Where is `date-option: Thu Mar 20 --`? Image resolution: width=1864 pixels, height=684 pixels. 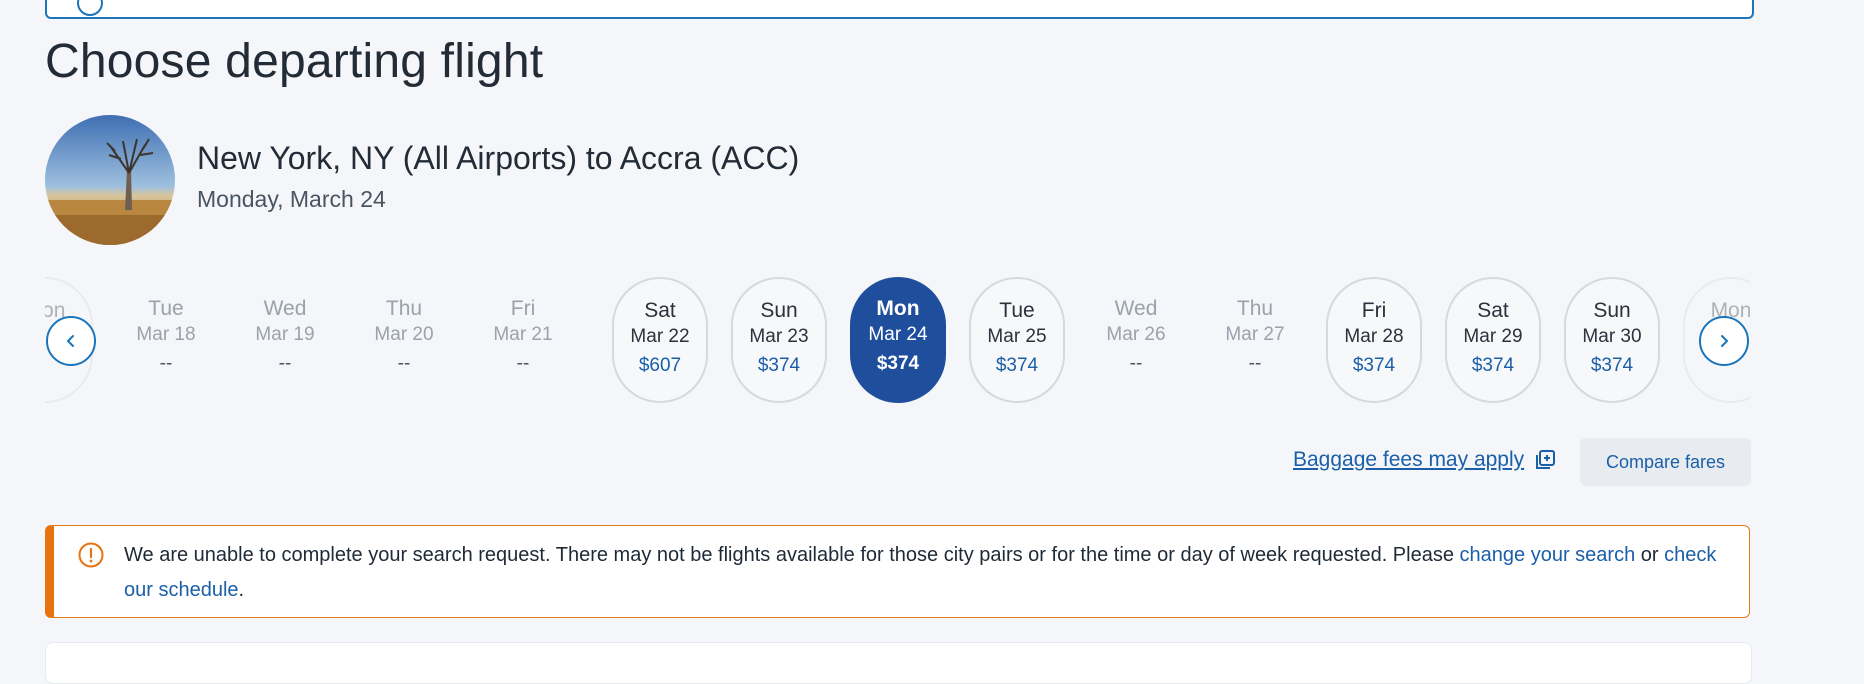 date-option: Thu Mar 20 -- is located at coordinates (404, 340).